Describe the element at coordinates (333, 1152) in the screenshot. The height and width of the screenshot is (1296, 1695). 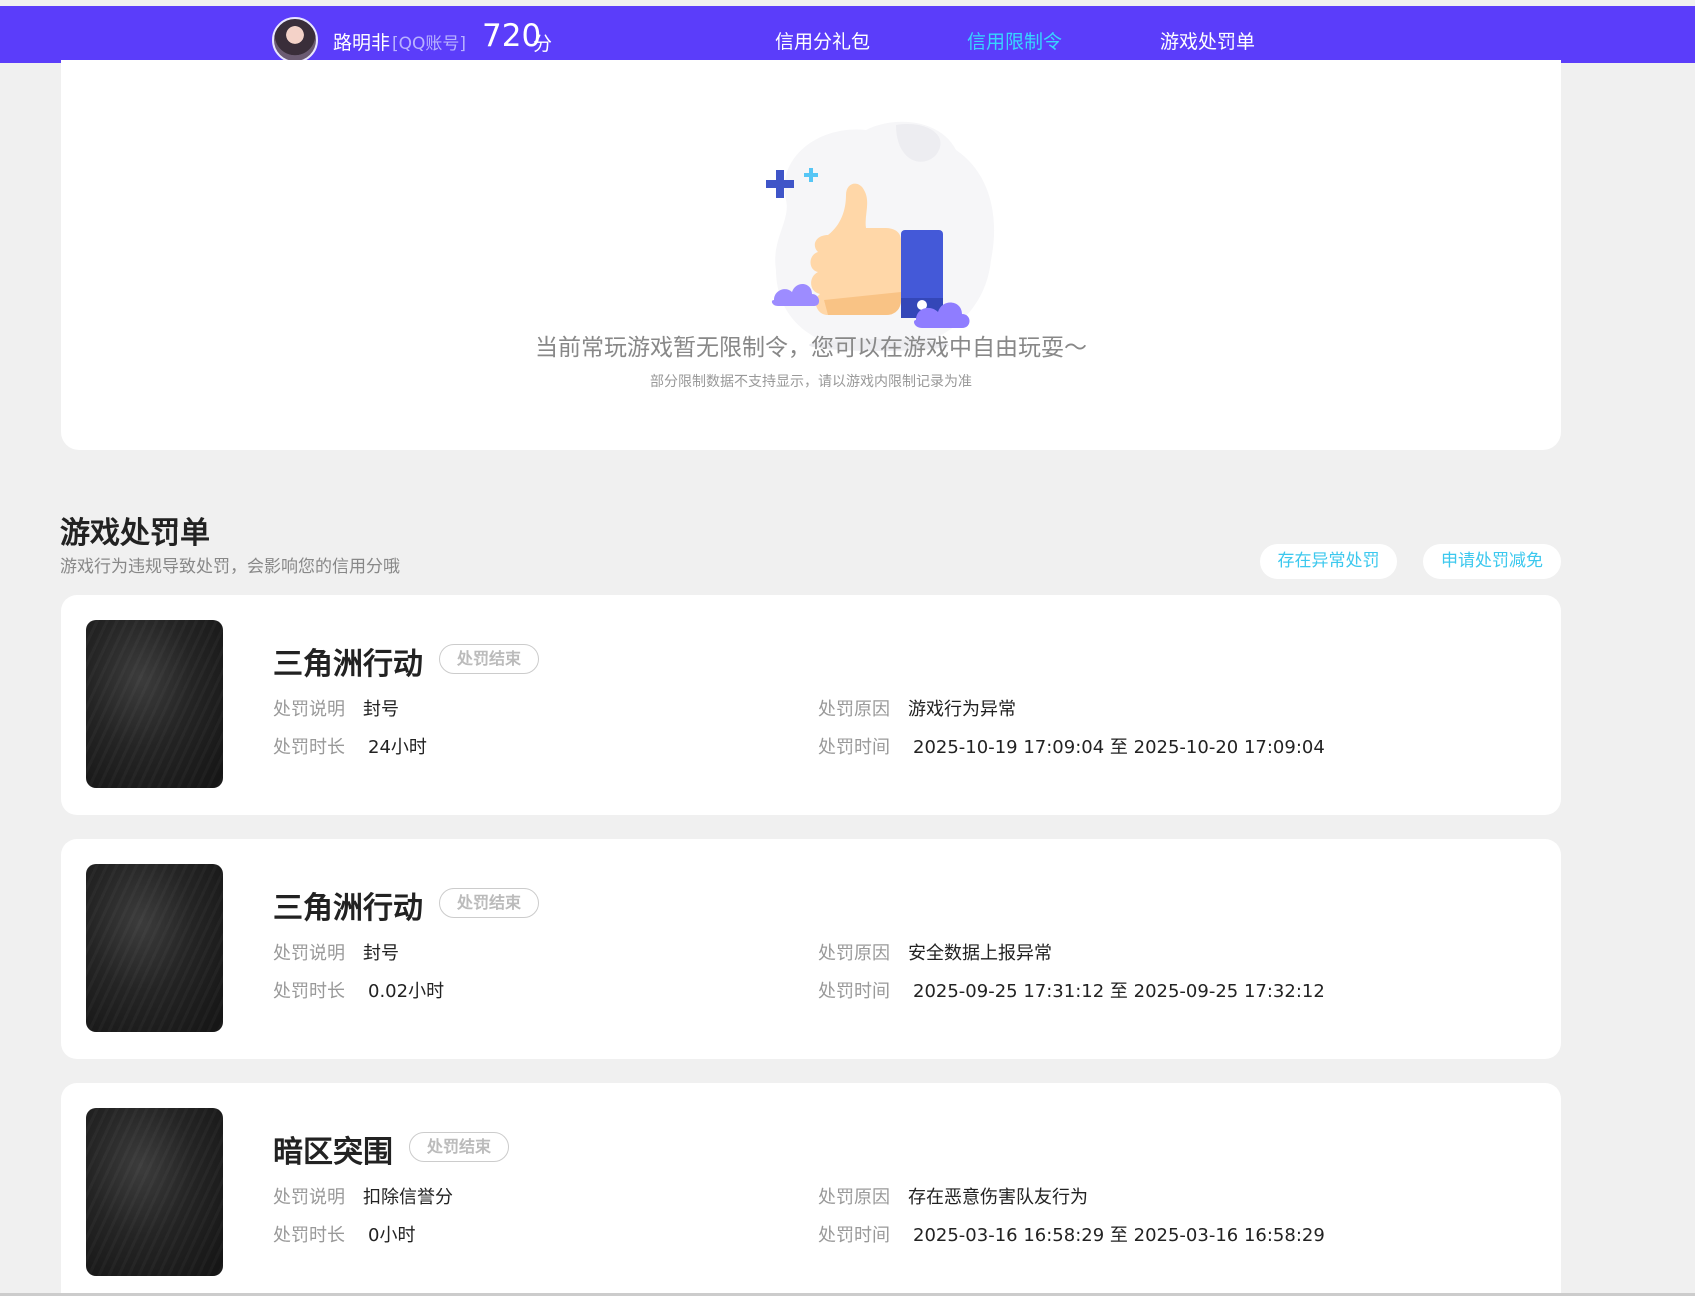
I see `game-title: 暗区突围` at that location.